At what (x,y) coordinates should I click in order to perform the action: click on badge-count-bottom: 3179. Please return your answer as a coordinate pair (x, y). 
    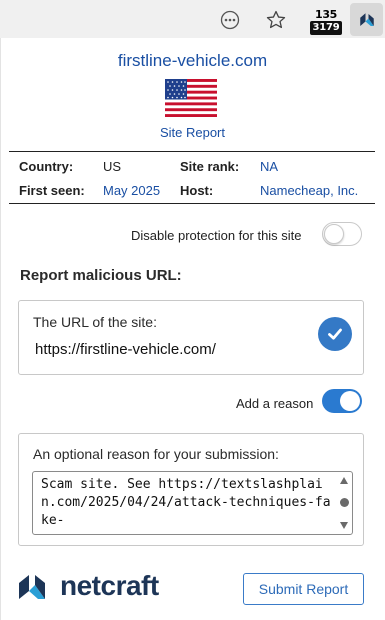
    Looking at the image, I should click on (326, 28).